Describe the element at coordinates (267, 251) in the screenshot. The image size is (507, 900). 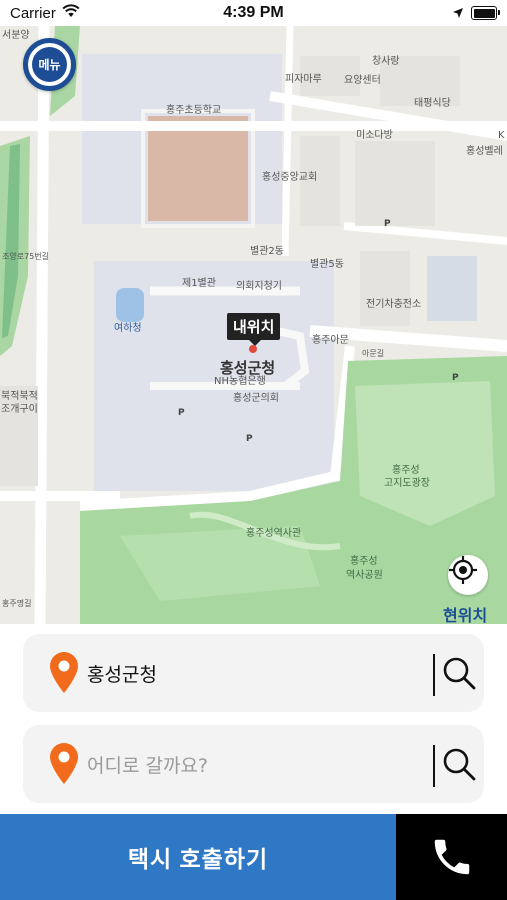
I see `map-label-annex2: 별관2동` at that location.